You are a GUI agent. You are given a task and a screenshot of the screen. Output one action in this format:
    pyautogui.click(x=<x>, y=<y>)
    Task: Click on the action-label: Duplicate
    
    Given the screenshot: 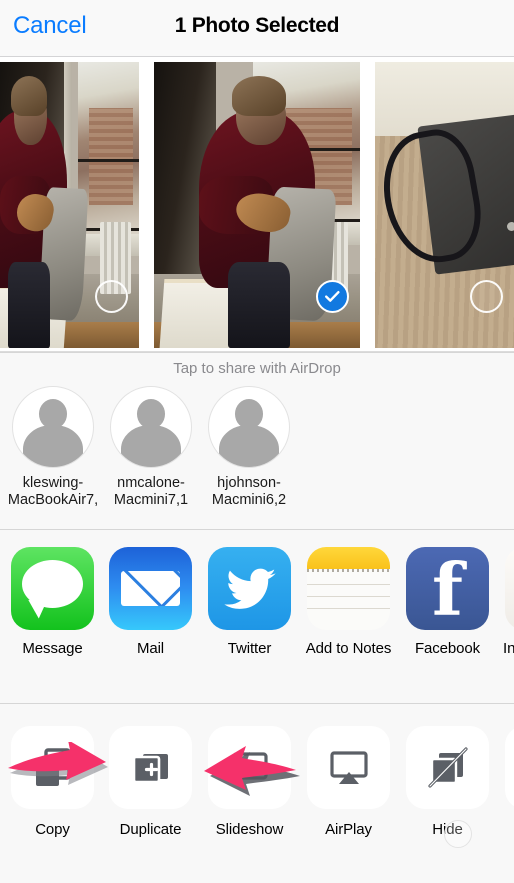 What is the action you would take?
    pyautogui.click(x=150, y=829)
    